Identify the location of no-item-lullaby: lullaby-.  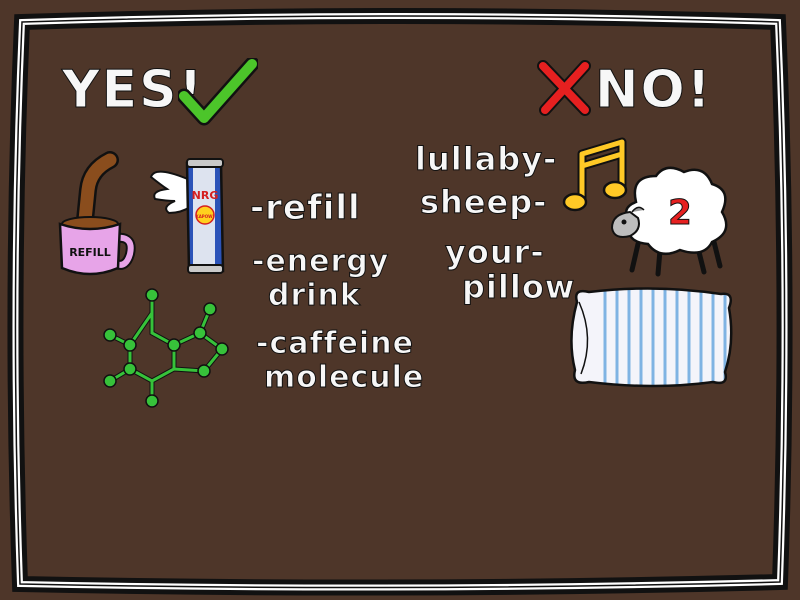
(486, 159).